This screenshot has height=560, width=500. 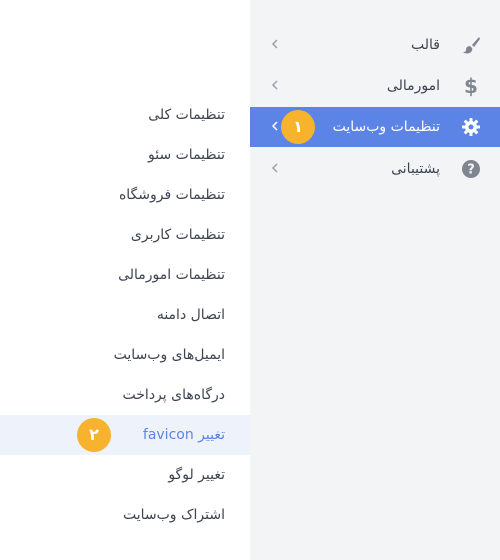 I want to click on submenu-item-label: تنظیمات فروشگاه, so click(x=171, y=195).